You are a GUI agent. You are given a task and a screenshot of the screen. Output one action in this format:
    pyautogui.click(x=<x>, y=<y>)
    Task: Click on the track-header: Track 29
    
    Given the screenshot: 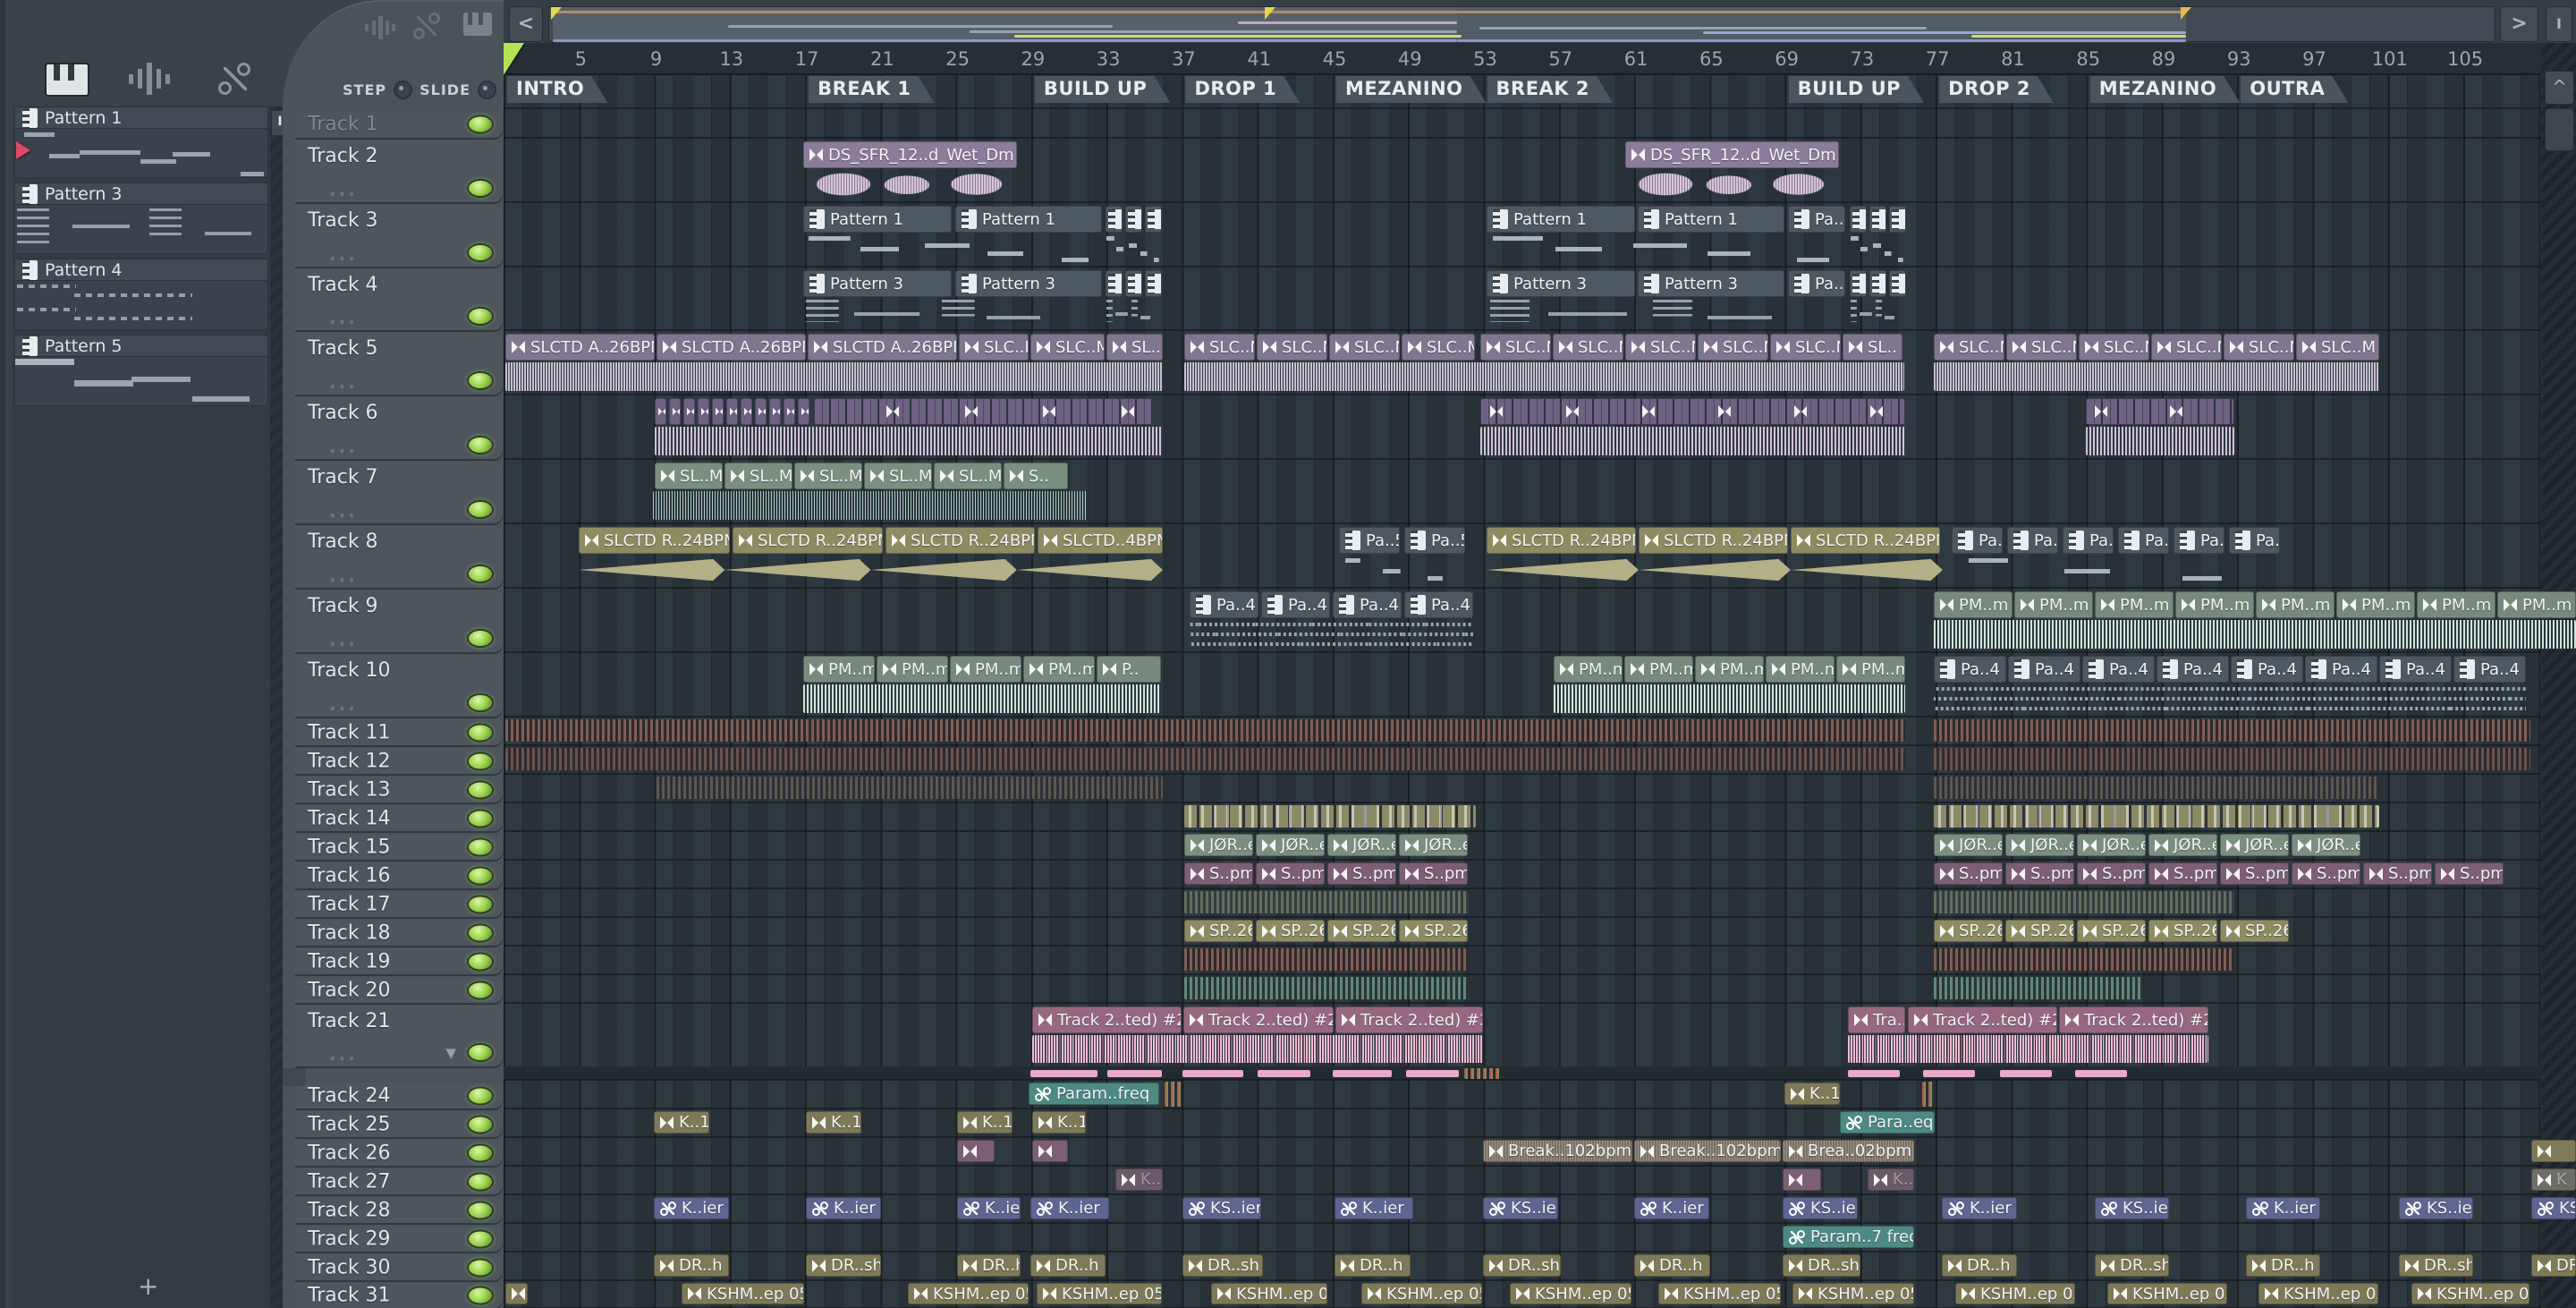 What is the action you would take?
    pyautogui.click(x=399, y=1239)
    